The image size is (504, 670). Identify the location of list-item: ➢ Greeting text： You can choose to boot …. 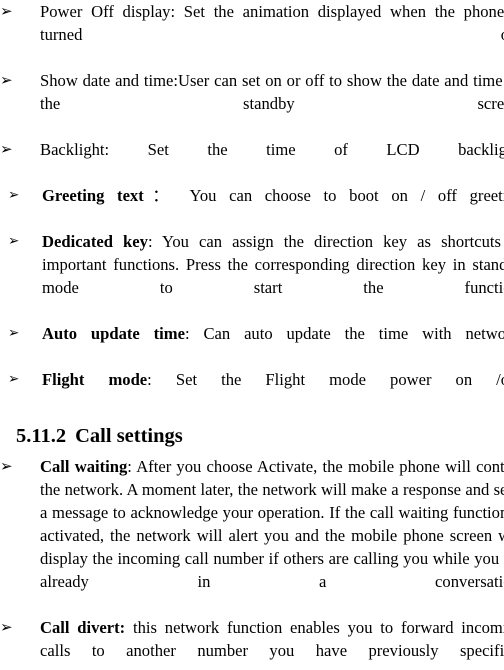
(252, 207).